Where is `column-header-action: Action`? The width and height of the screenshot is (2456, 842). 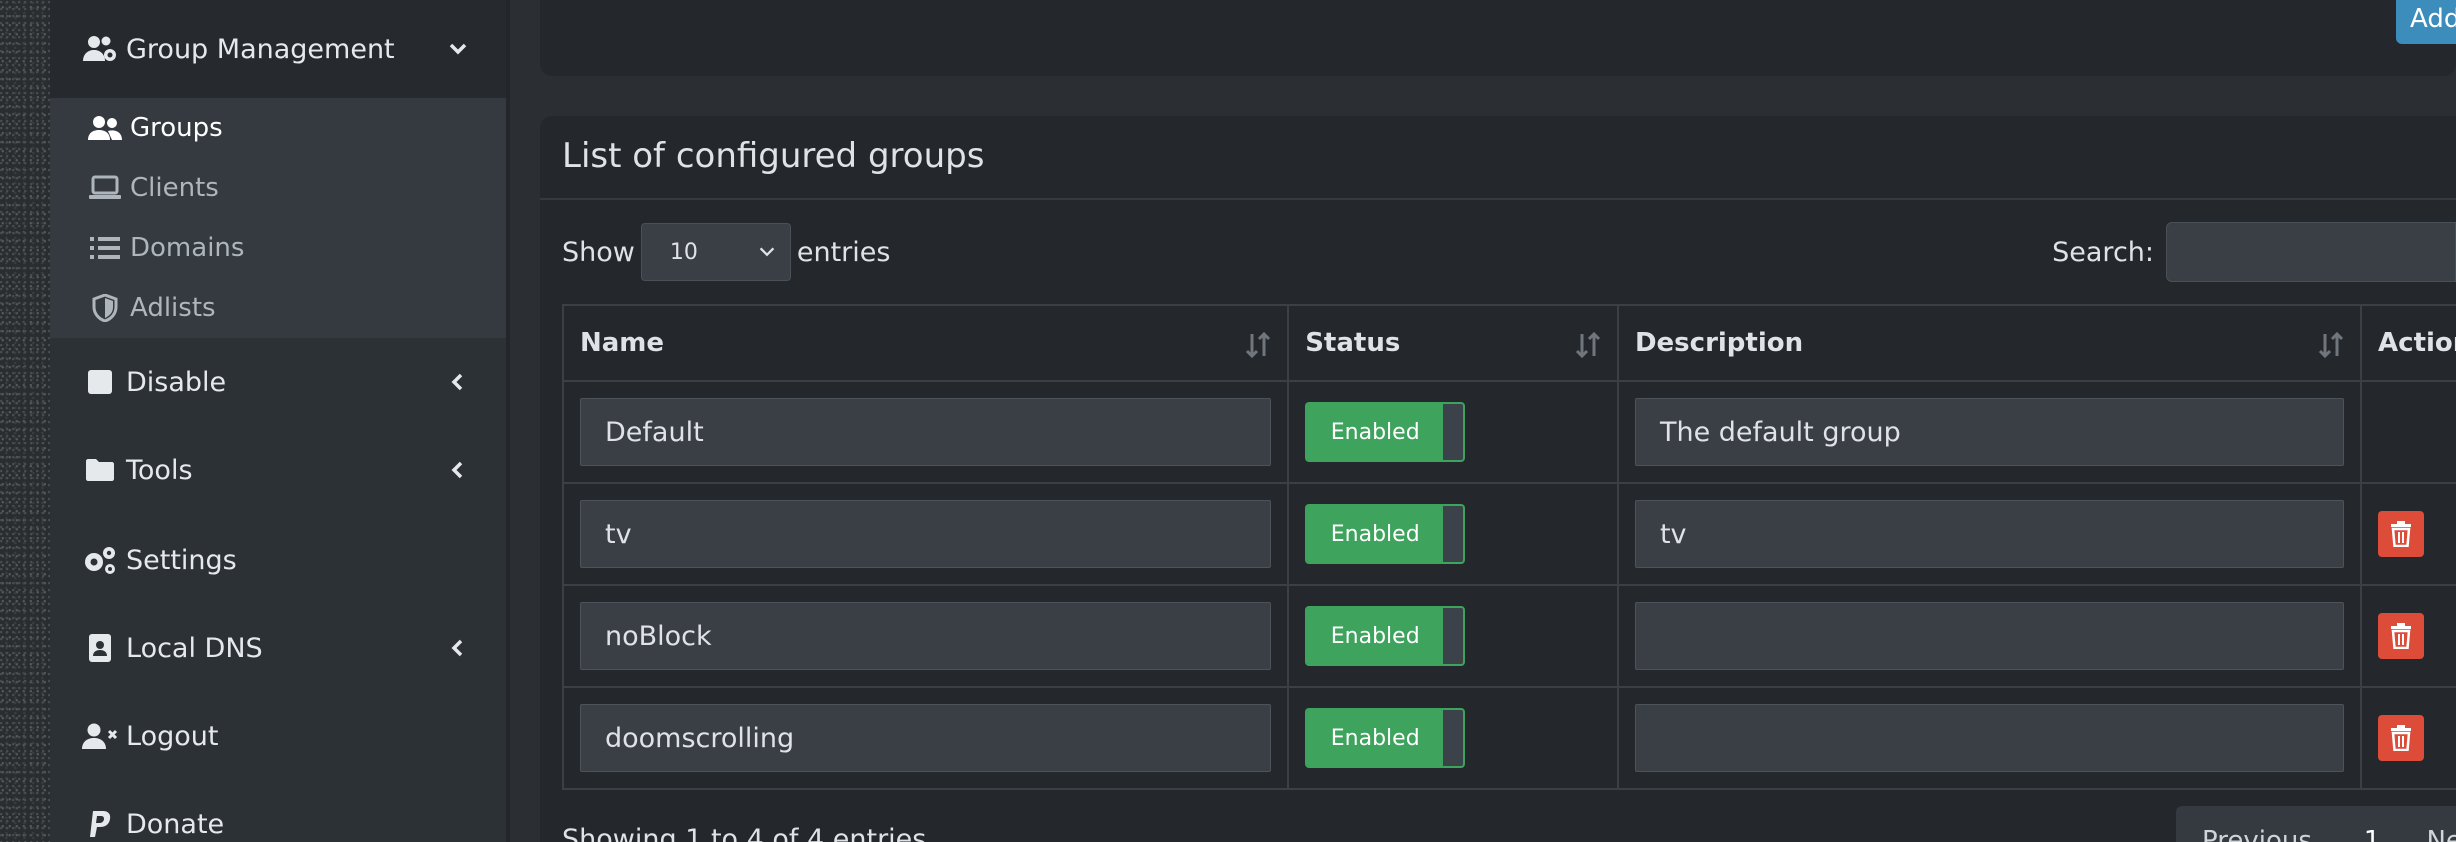 column-header-action: Action is located at coordinates (2408, 343).